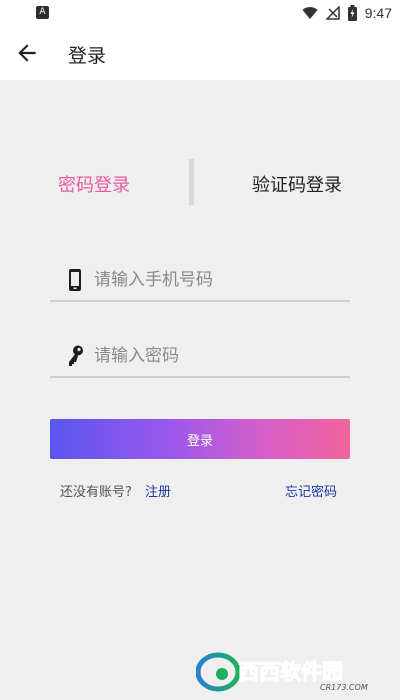 The image size is (400, 700). What do you see at coordinates (297, 184) in the screenshot?
I see `tab-code-login: 验证码登录` at bounding box center [297, 184].